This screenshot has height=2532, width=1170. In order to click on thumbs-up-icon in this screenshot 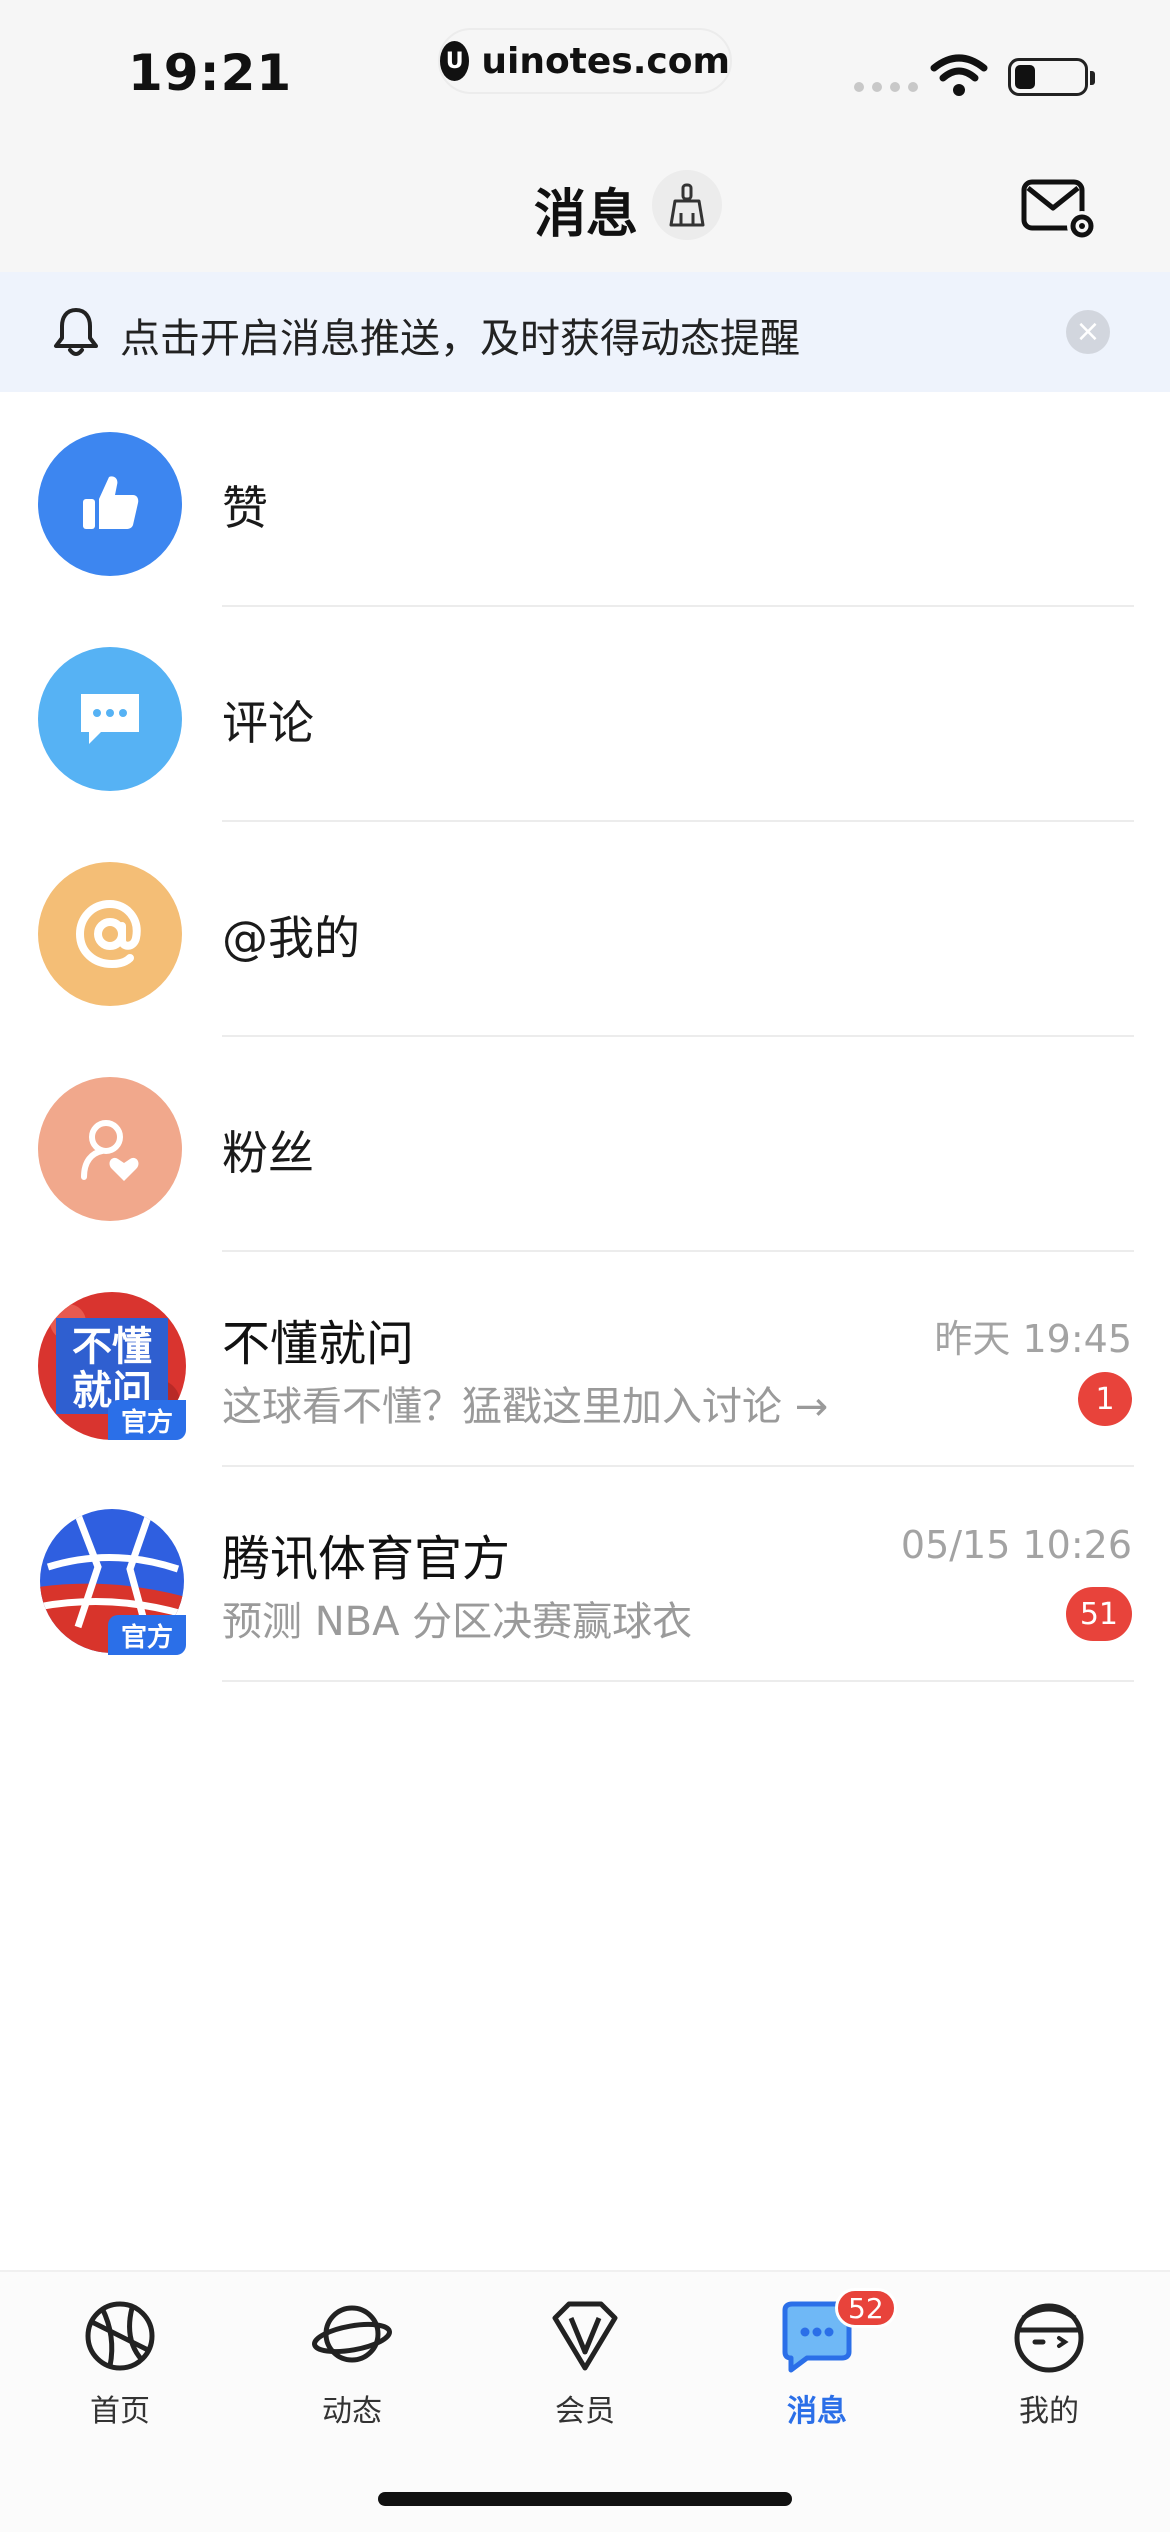, I will do `click(110, 504)`.